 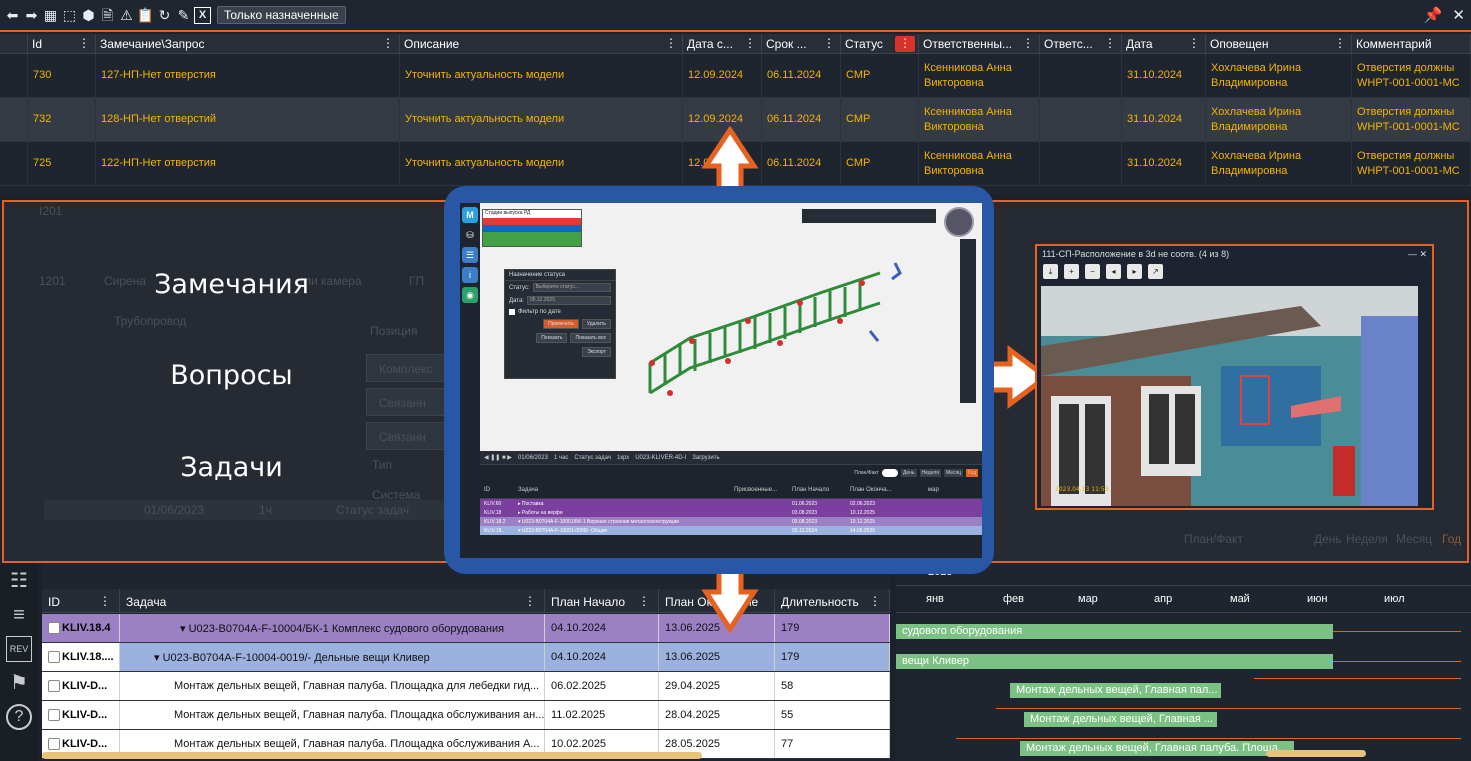 What do you see at coordinates (50, 15) in the screenshot?
I see `grid-select-icon: ▦` at bounding box center [50, 15].